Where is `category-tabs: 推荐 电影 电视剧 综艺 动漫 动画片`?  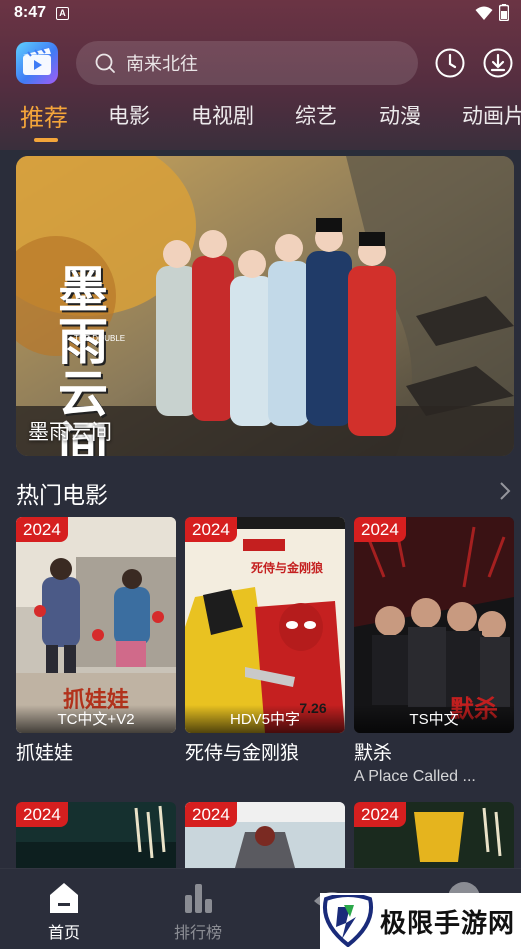
category-tabs: 推荐 电影 电视剧 综艺 动漫 动画片 is located at coordinates (260, 122).